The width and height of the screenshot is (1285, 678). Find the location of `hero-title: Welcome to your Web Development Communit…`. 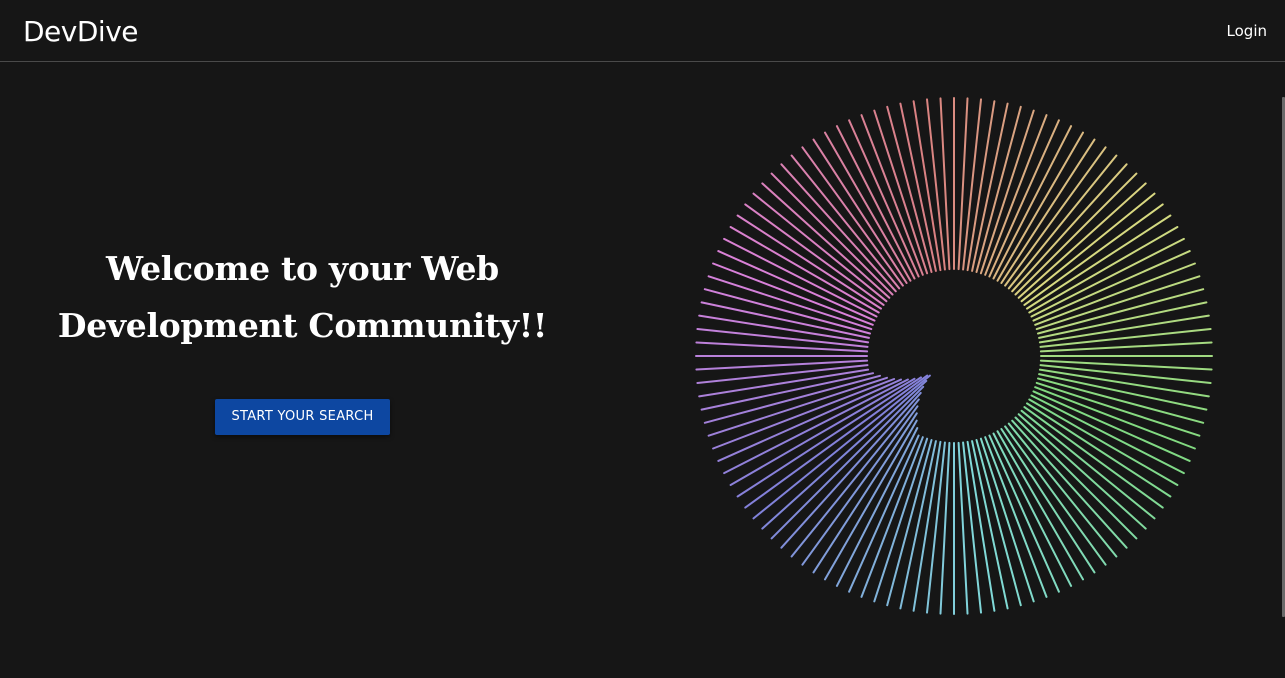

hero-title: Welcome to your Web Development Communit… is located at coordinates (302, 297).